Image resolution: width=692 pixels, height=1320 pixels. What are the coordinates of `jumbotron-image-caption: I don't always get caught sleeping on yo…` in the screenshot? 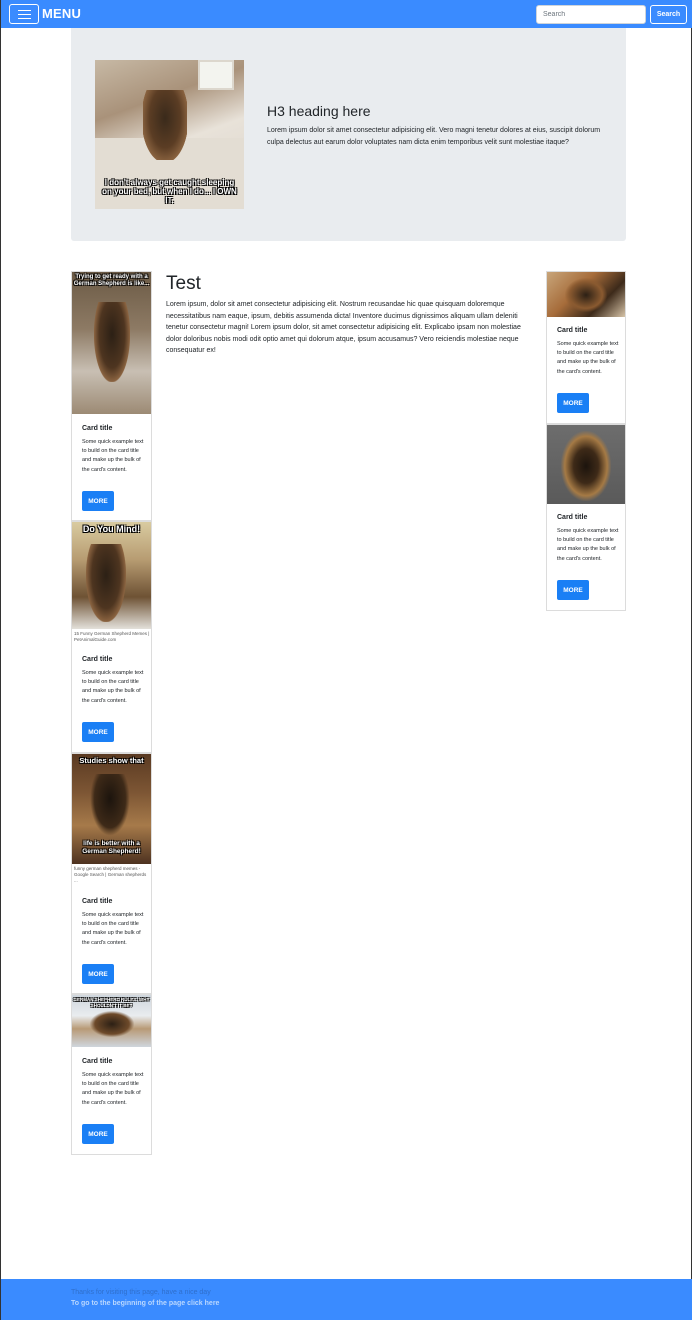 It's located at (169, 191).